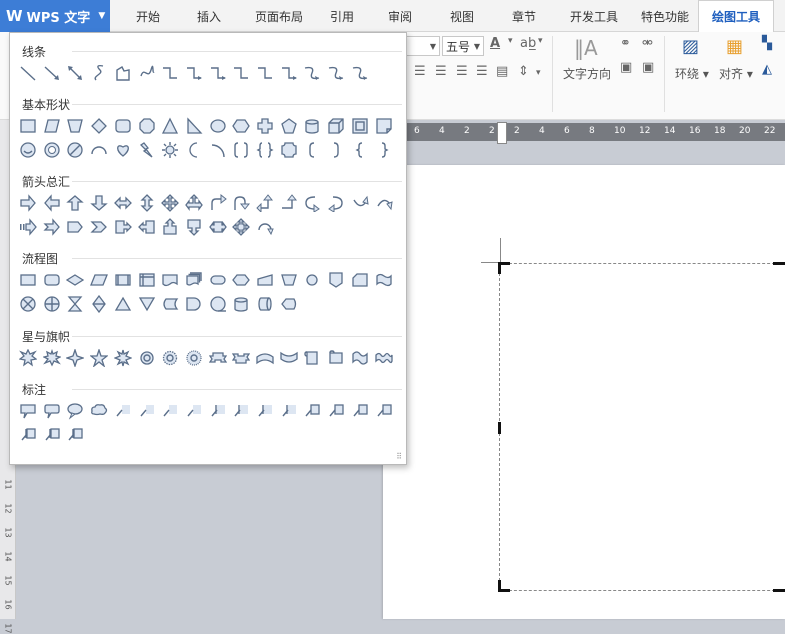 Image resolution: width=785 pixels, height=634 pixels. Describe the element at coordinates (99, 203) in the screenshot. I see `down-arrow-icon` at that location.